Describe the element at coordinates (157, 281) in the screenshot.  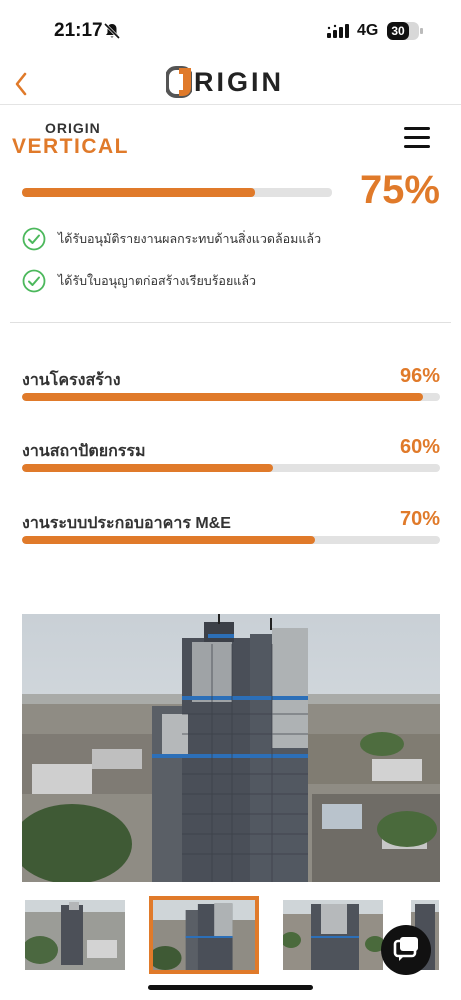
I see `check-item-text: ได้รับใบอนุญาตก่อสร้างเรียบร้อยแล้ว` at that location.